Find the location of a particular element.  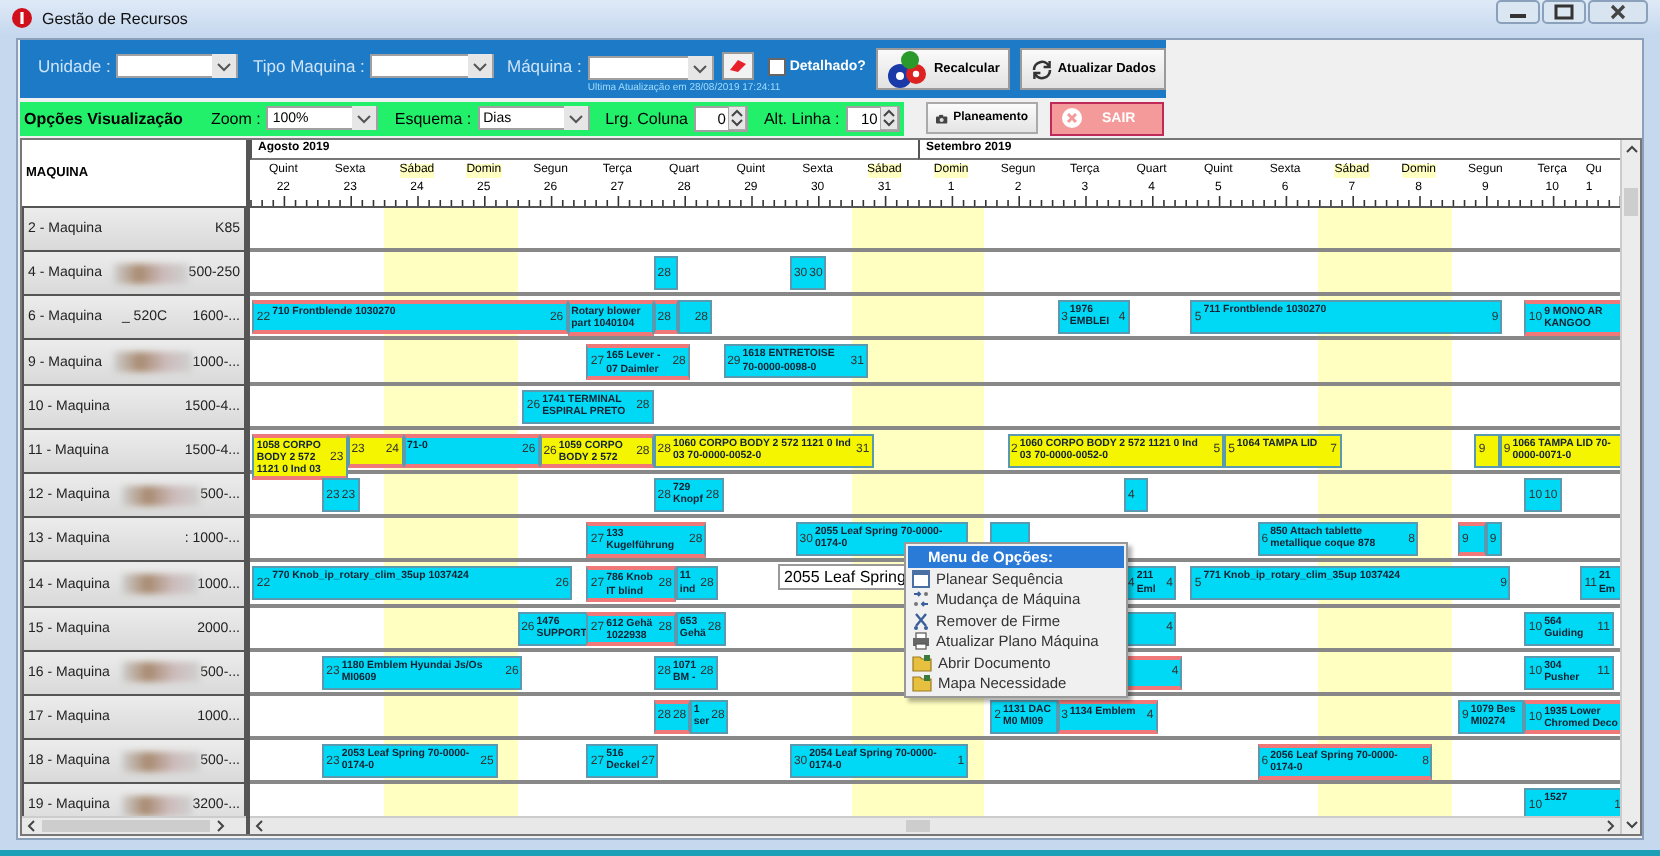

unit-label: Unidade : is located at coordinates (74, 66).